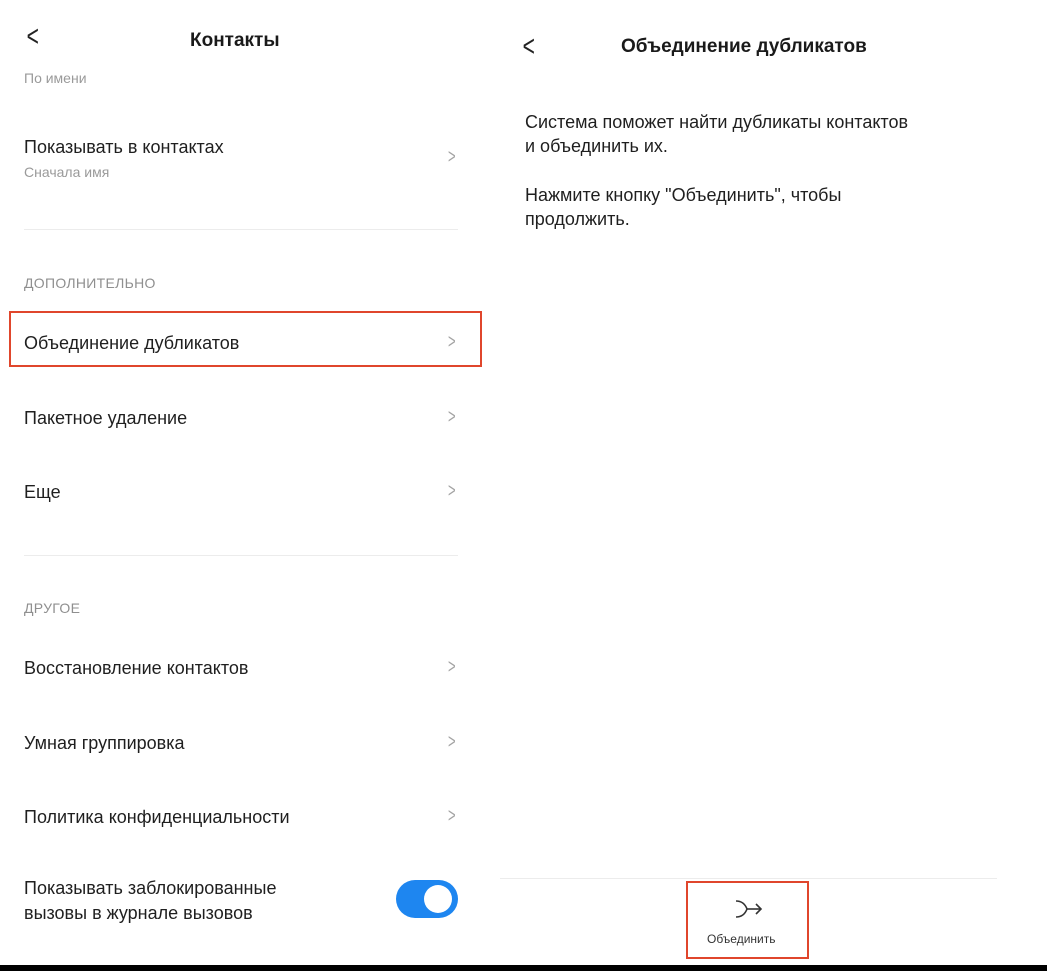 This screenshot has height=971, width=1047. I want to click on bottom-divider, so click(748, 878).